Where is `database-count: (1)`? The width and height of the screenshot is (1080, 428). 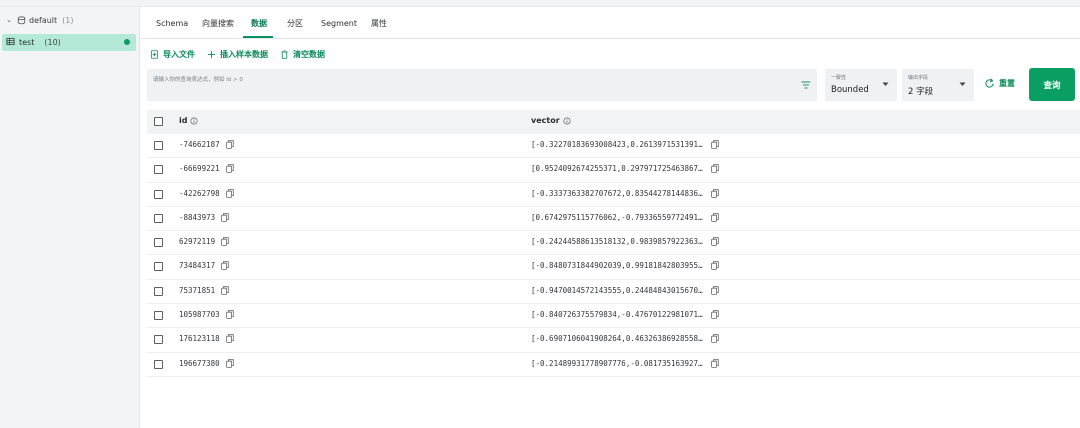 database-count: (1) is located at coordinates (68, 20).